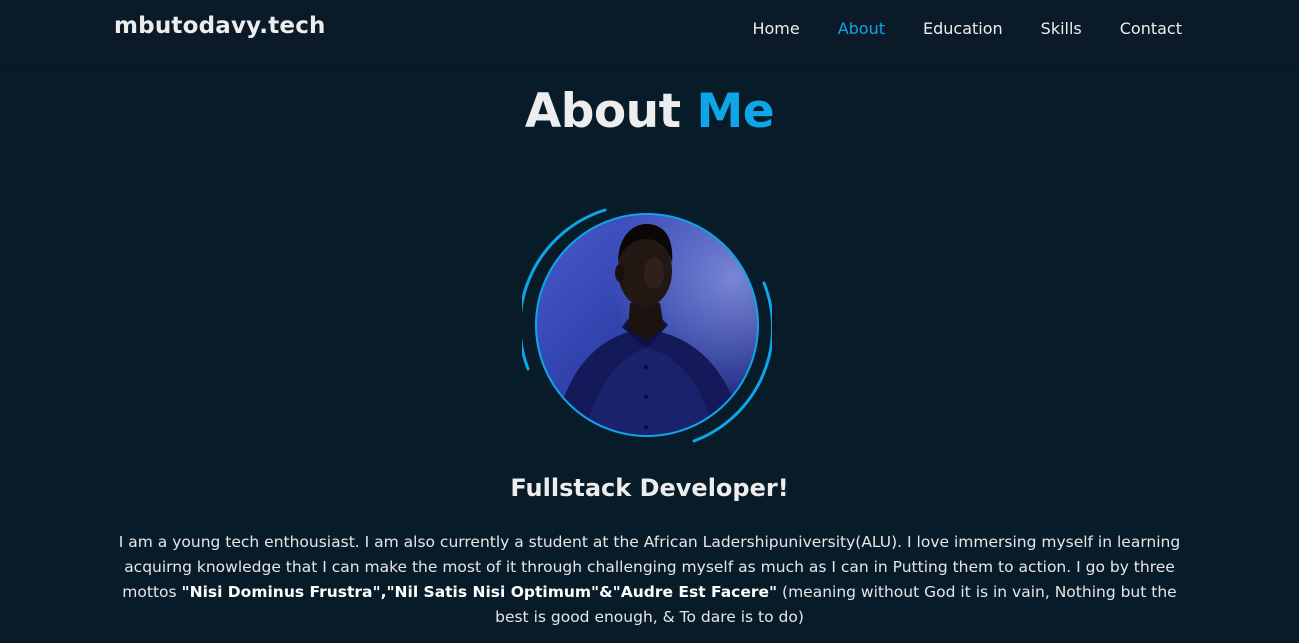  Describe the element at coordinates (963, 28) in the screenshot. I see `nav-education: Education` at that location.